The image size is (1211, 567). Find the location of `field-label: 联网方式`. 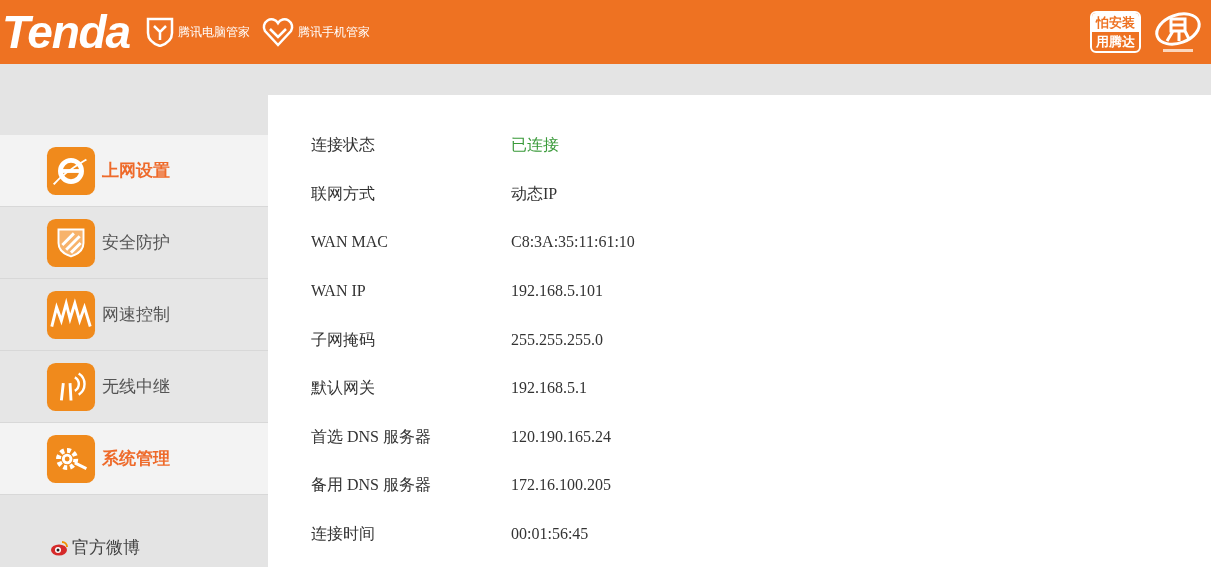

field-label: 联网方式 is located at coordinates (343, 193).